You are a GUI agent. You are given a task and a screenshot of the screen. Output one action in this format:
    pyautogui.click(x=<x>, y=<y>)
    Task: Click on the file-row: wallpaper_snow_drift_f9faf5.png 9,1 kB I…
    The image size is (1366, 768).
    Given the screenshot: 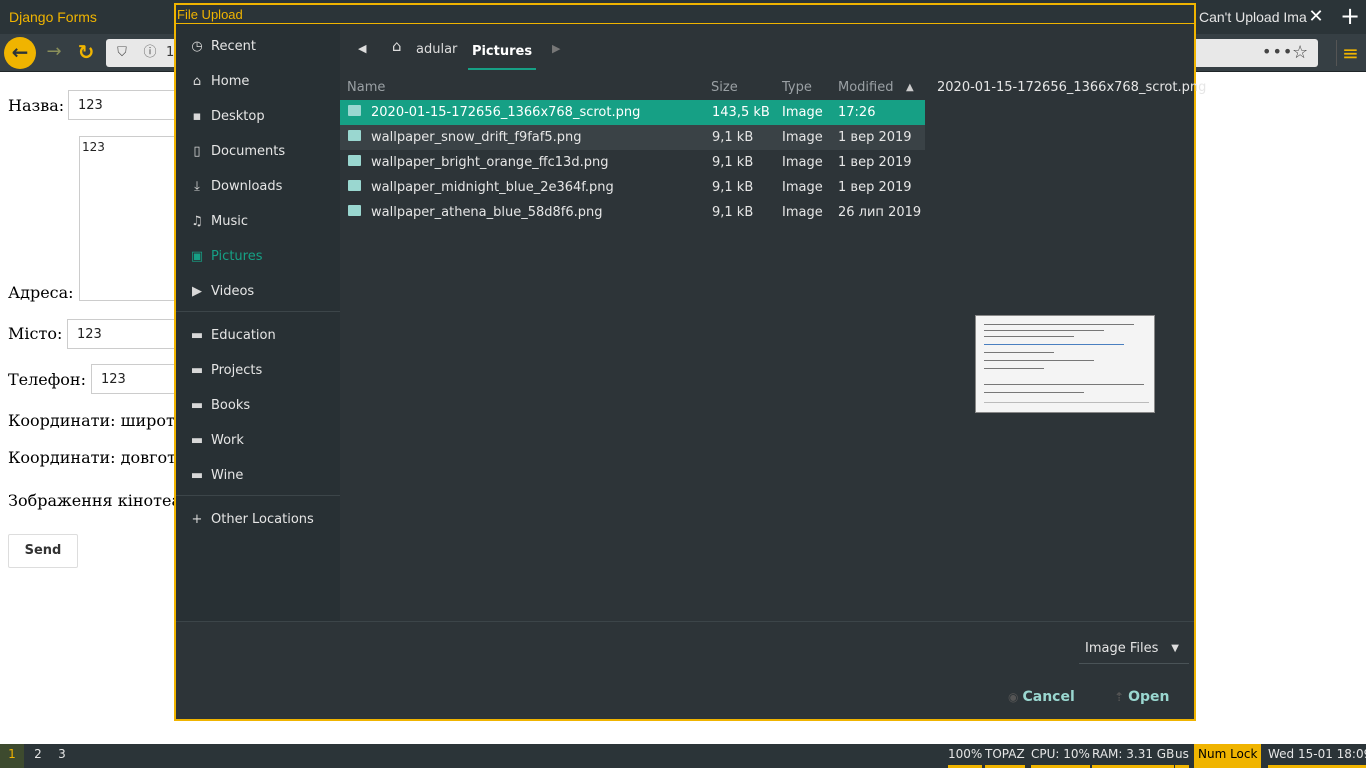 What is the action you would take?
    pyautogui.click(x=632, y=137)
    